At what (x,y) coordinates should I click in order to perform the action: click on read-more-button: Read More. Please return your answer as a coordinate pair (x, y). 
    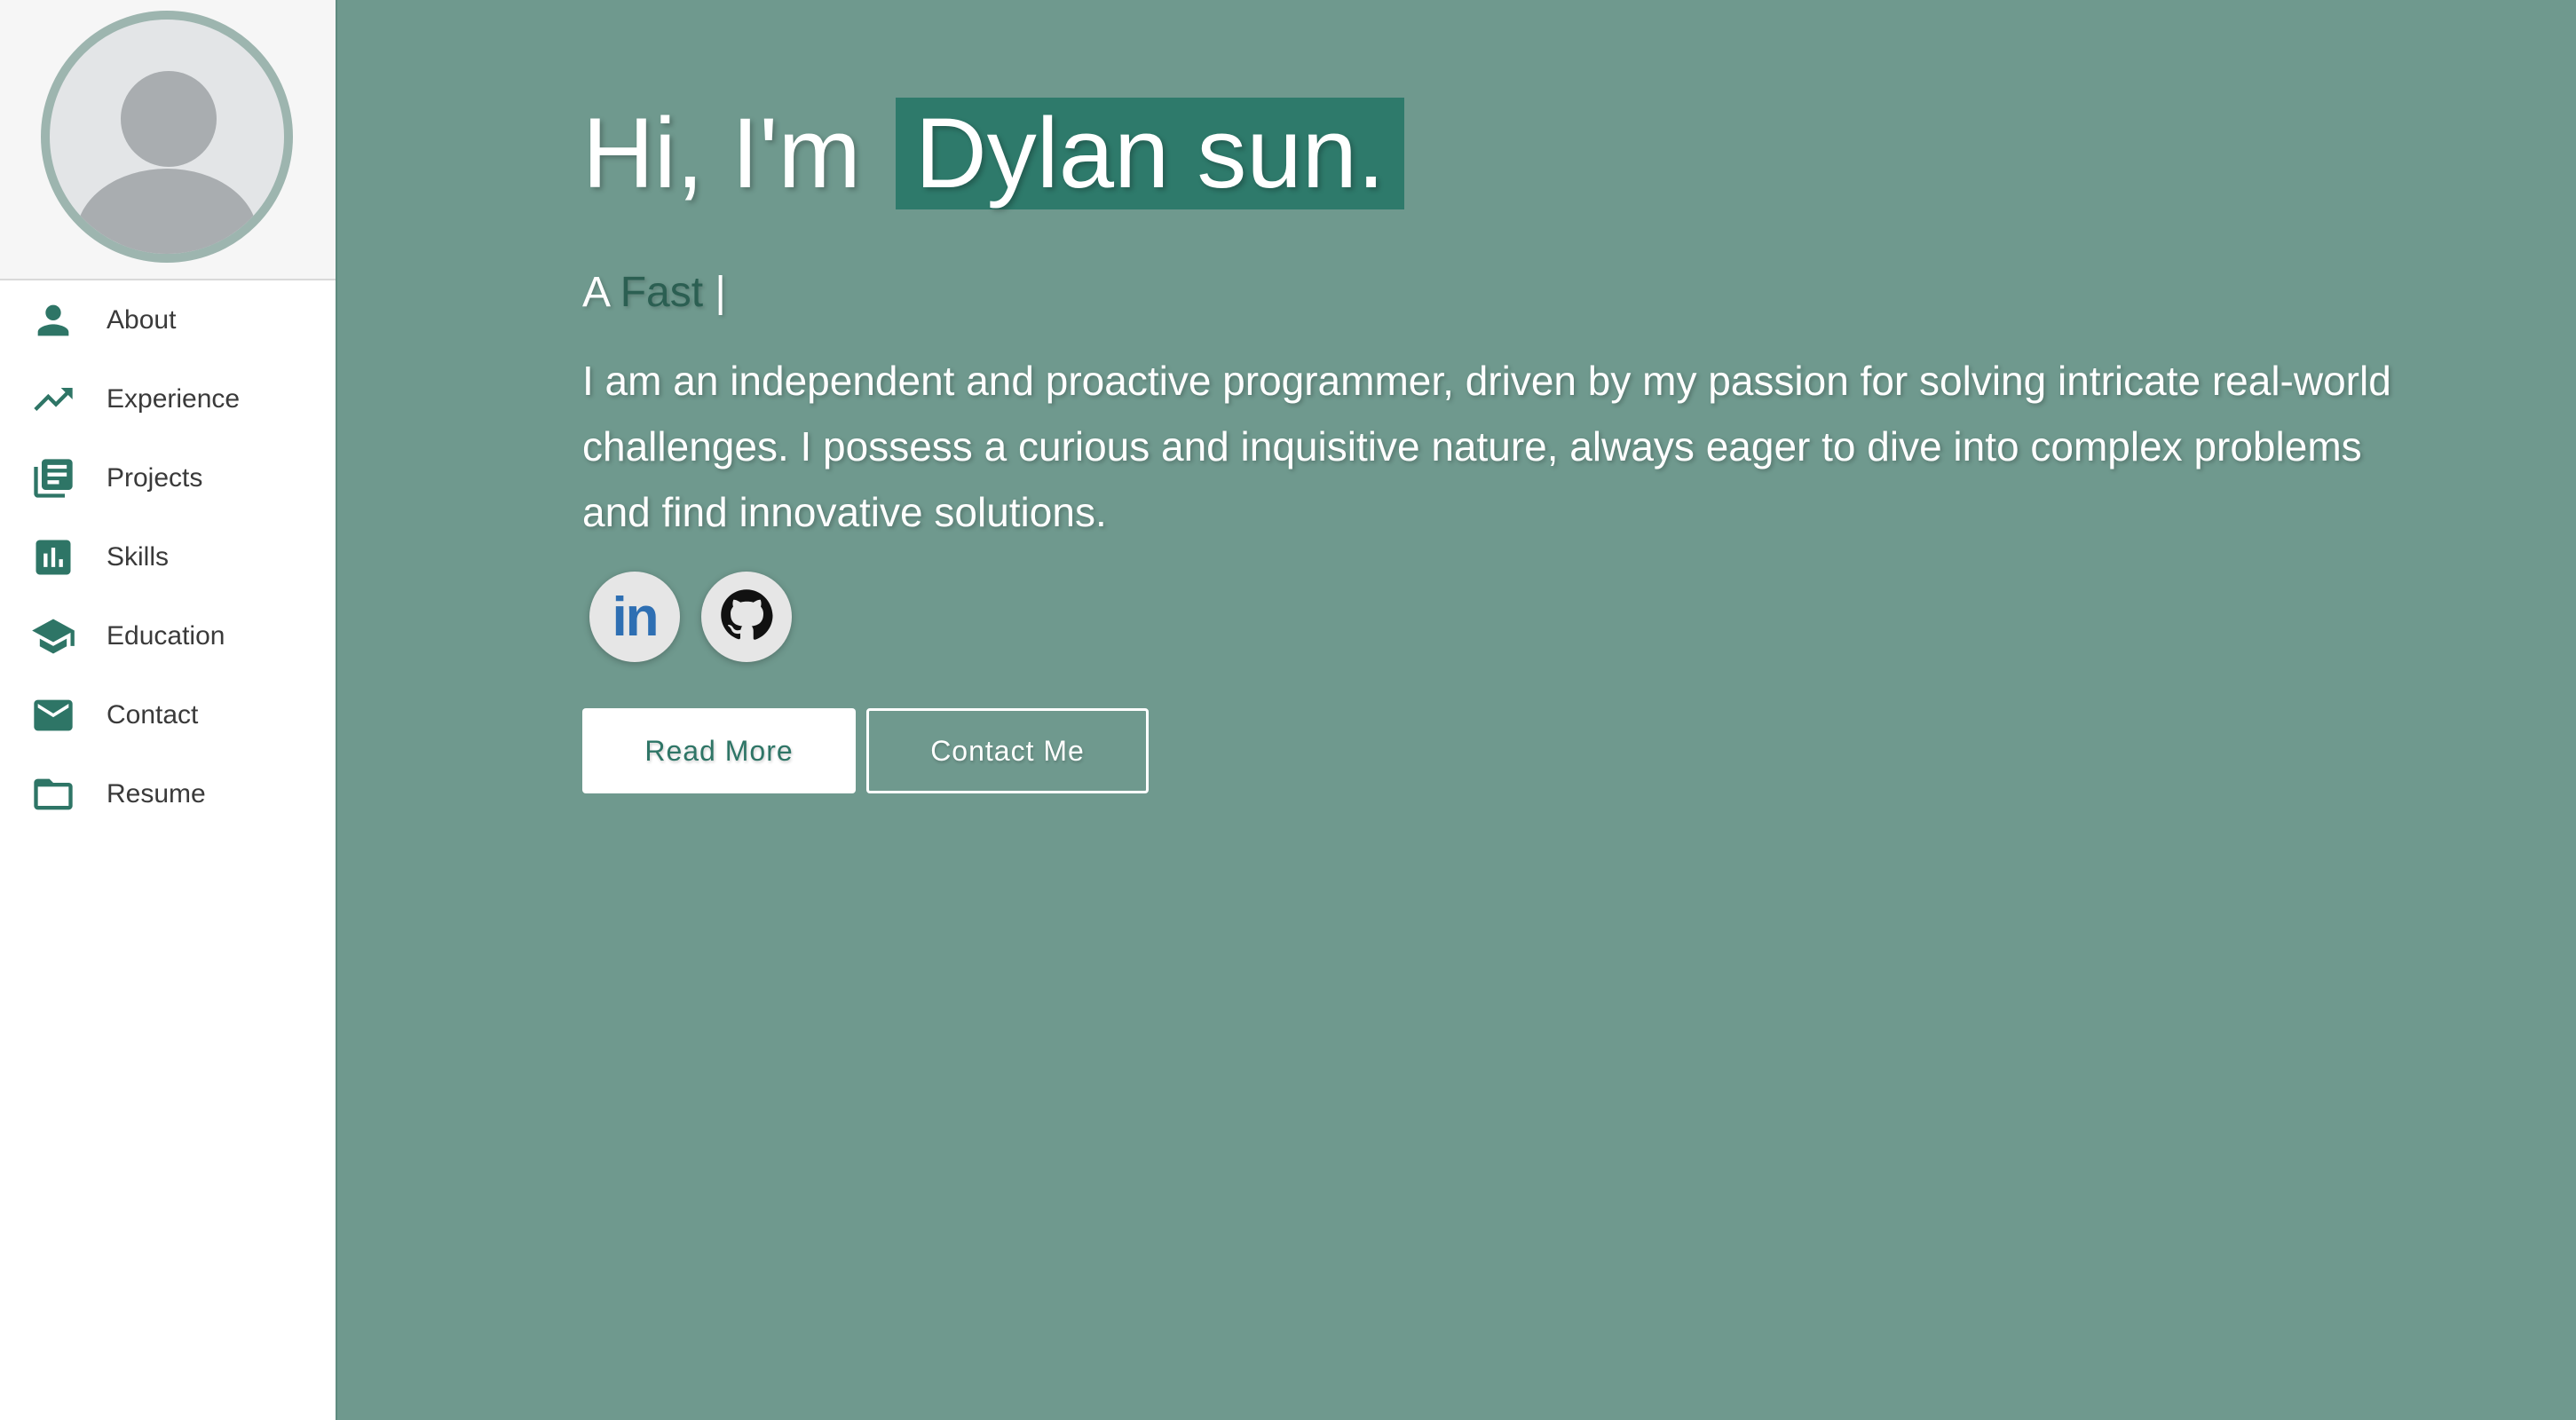
    Looking at the image, I should click on (719, 750).